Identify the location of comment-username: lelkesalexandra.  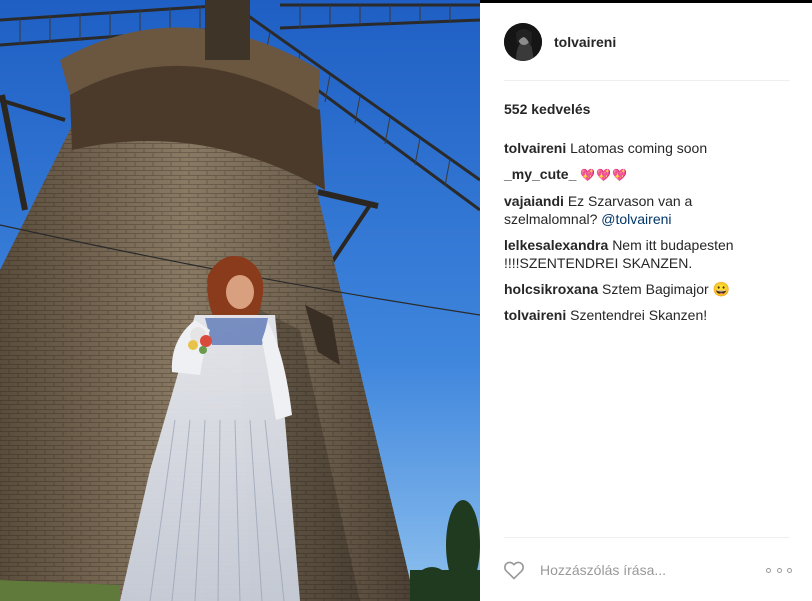
(556, 245).